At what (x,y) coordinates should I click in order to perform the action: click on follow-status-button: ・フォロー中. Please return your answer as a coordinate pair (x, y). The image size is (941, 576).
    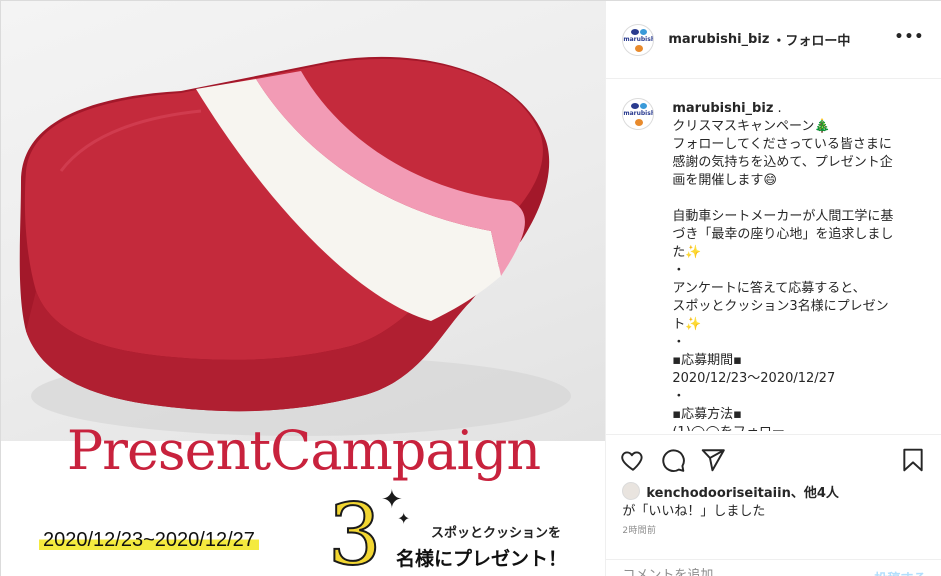
    Looking at the image, I should click on (811, 39).